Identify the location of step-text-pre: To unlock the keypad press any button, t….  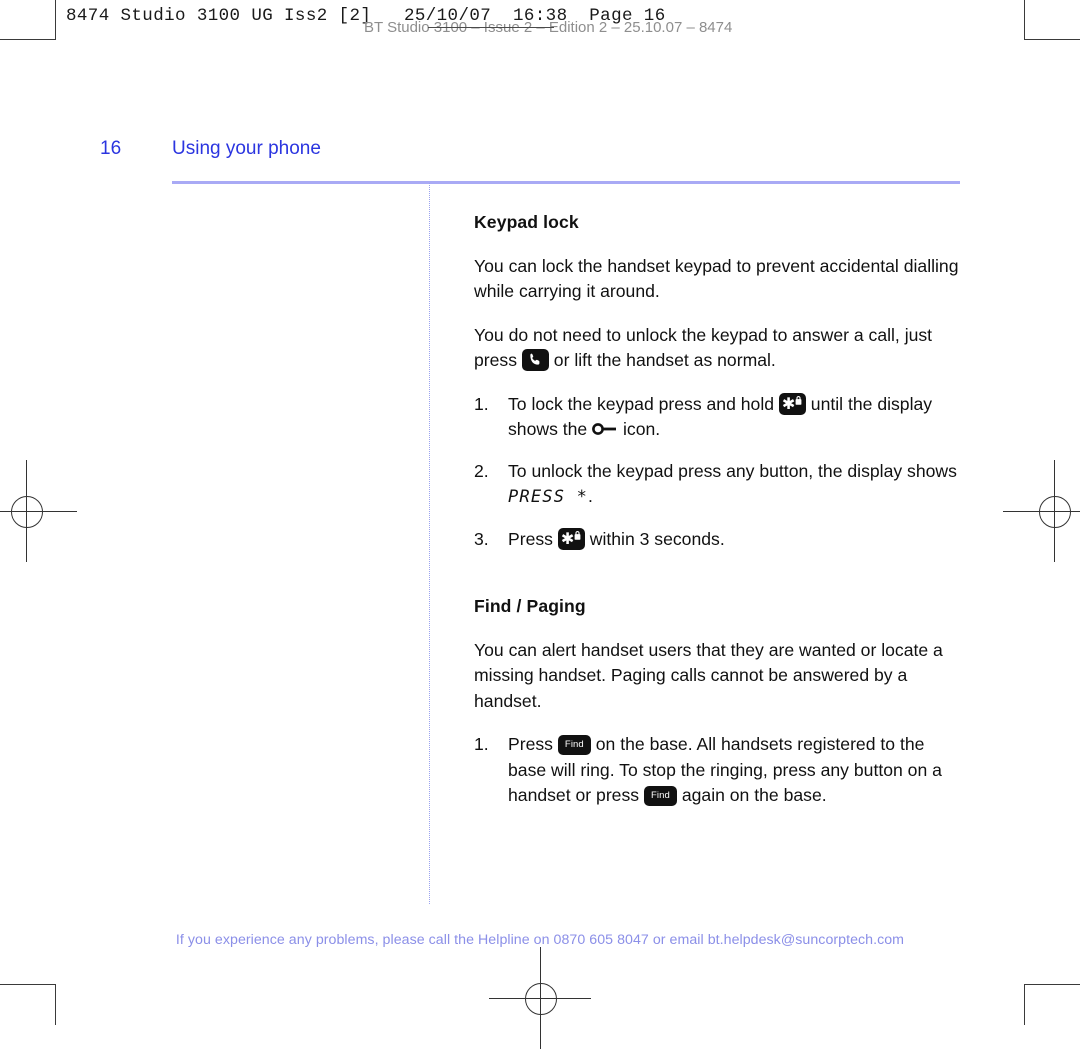
(732, 470).